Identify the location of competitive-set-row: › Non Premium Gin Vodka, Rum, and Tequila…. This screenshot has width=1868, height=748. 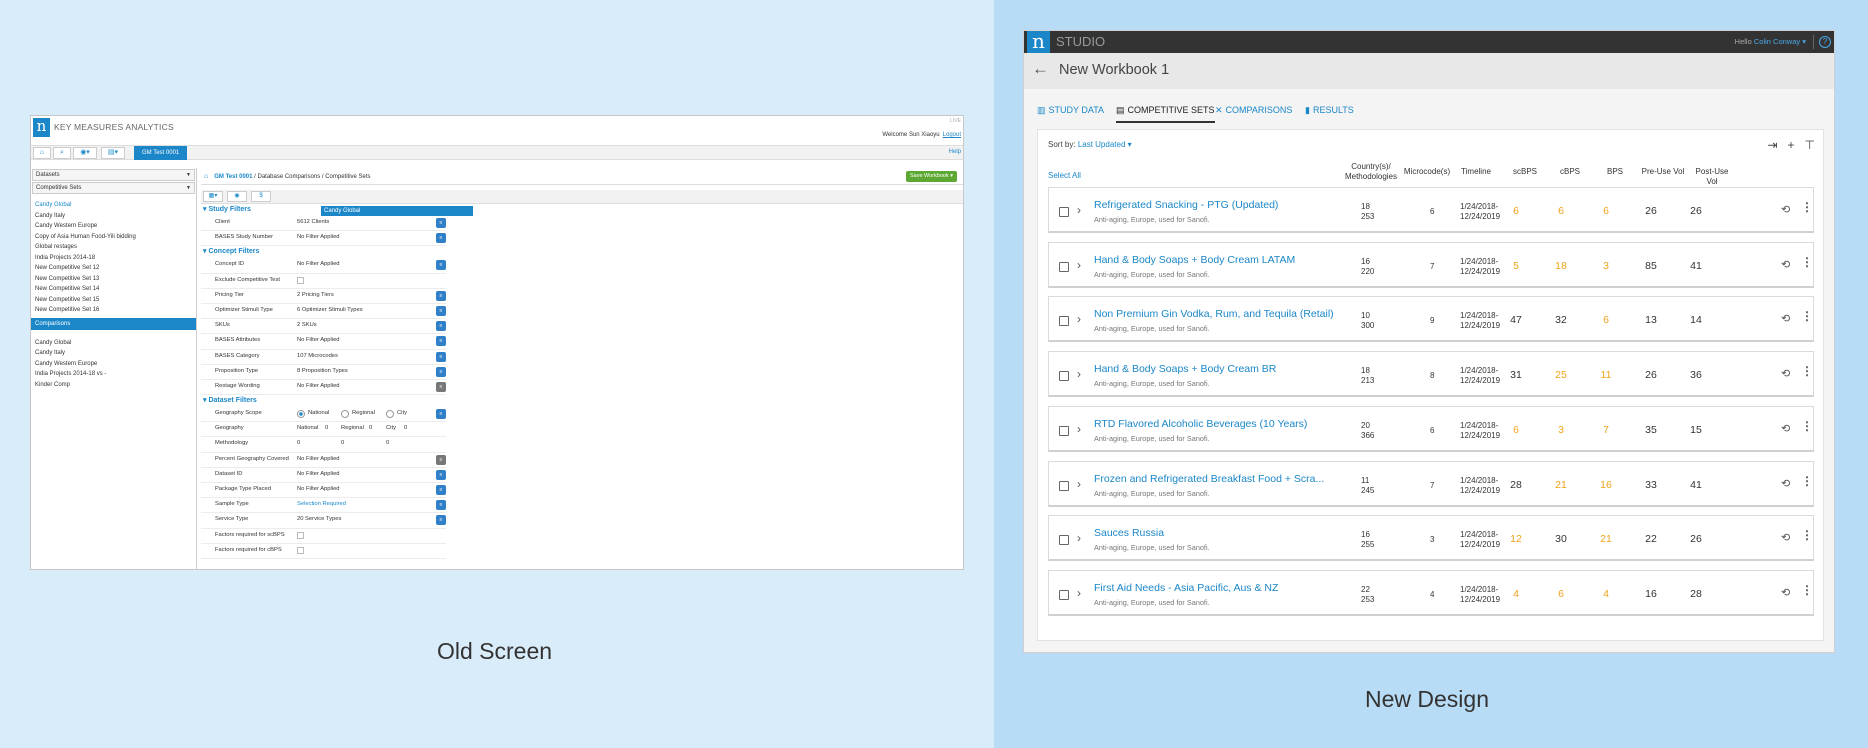
(1431, 319).